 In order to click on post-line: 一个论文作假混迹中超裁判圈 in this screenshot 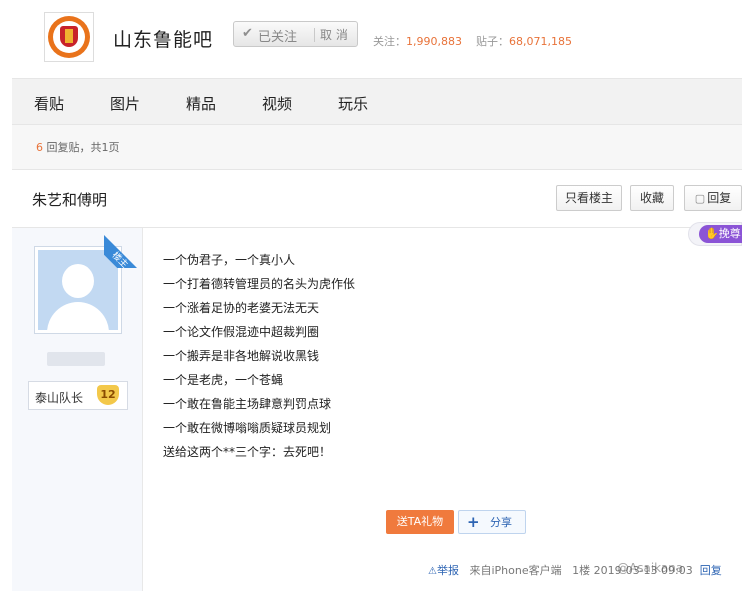, I will do `click(241, 332)`.